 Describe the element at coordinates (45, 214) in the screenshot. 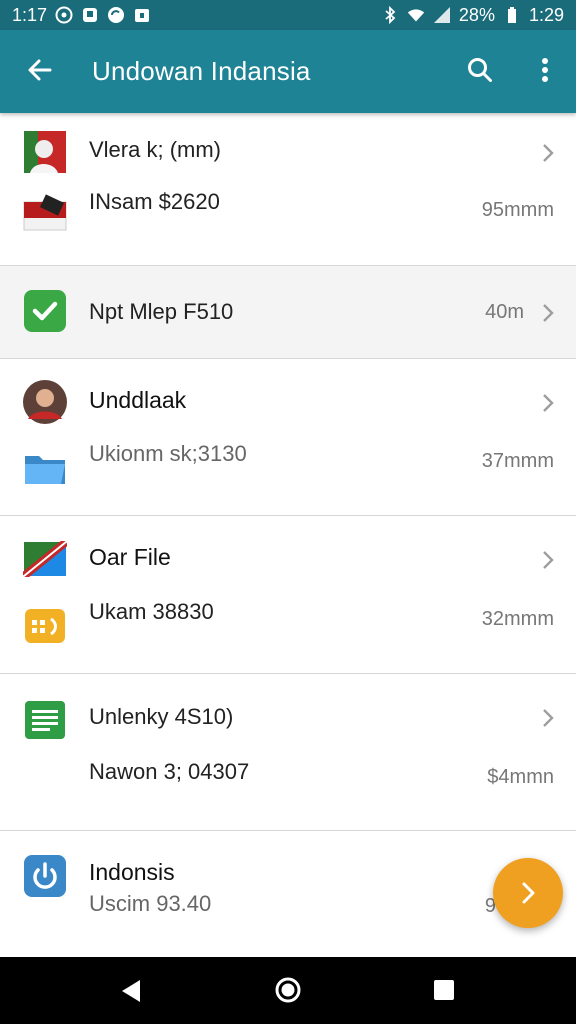

I see `file-icon` at that location.